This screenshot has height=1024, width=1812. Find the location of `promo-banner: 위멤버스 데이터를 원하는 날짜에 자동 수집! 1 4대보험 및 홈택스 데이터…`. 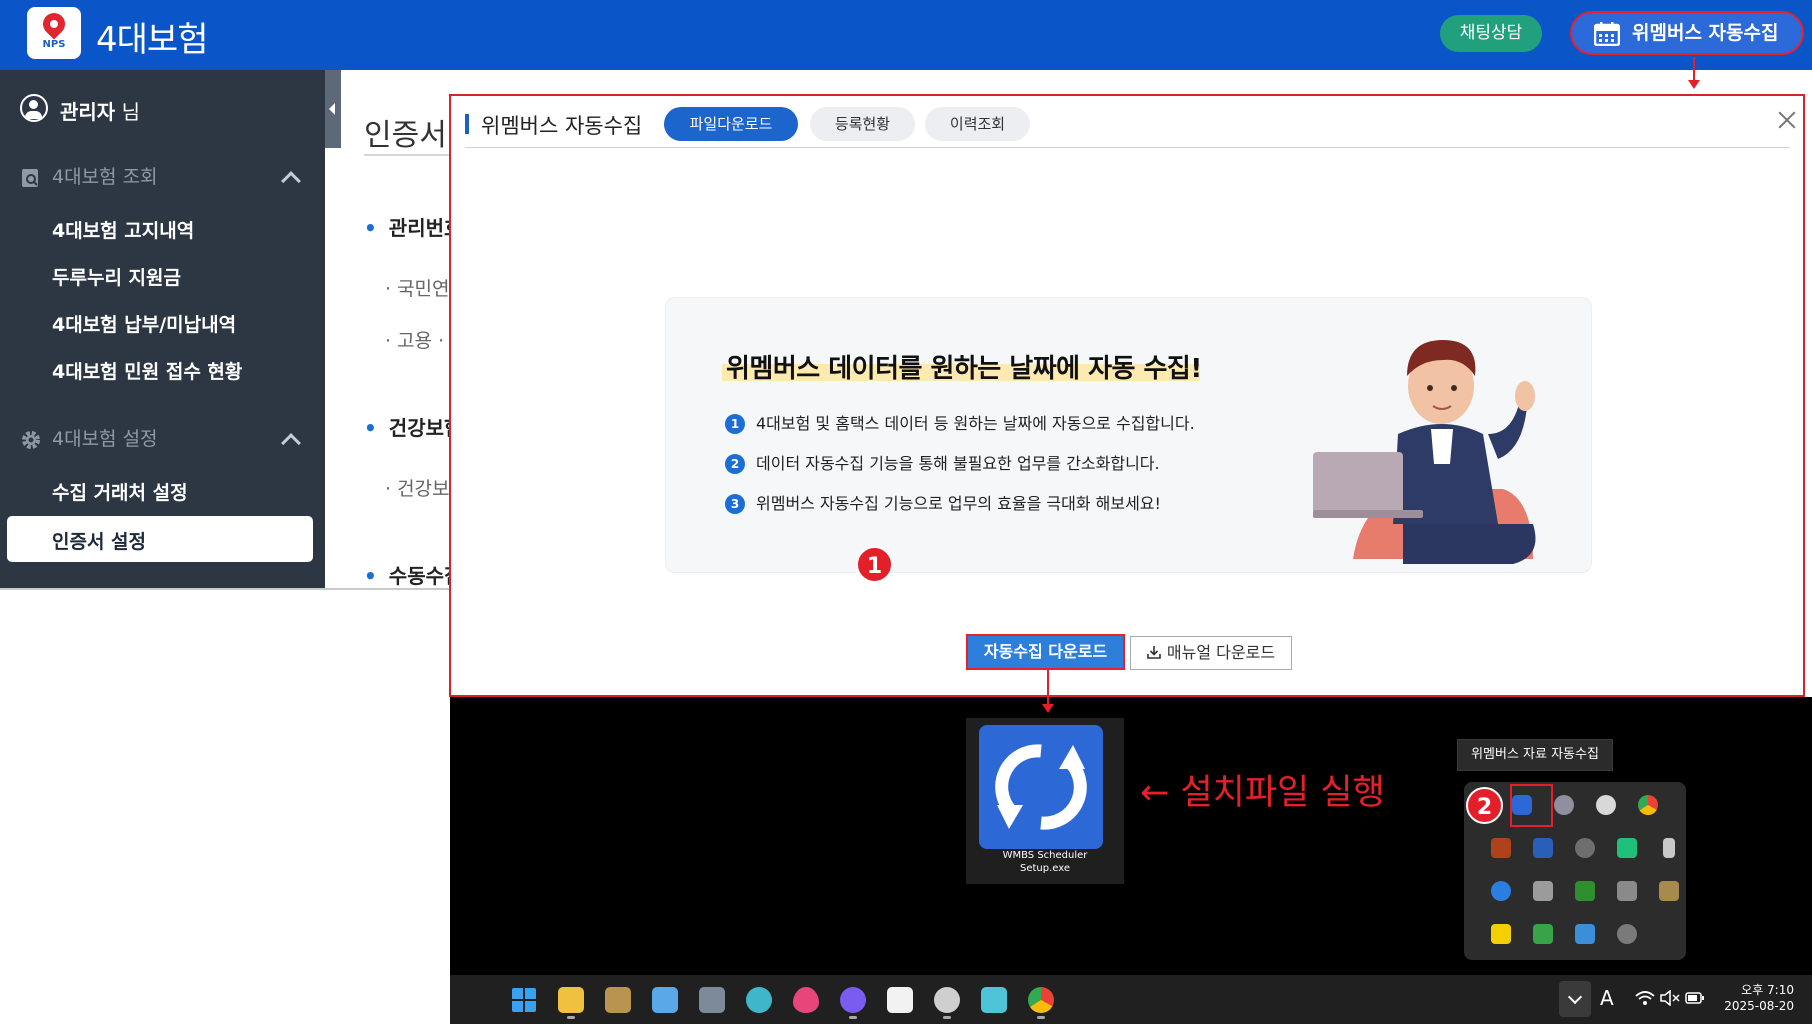

promo-banner: 위멤버스 데이터를 원하는 날짜에 자동 수집! 1 4대보험 및 홈택스 데이터… is located at coordinates (1128, 435).